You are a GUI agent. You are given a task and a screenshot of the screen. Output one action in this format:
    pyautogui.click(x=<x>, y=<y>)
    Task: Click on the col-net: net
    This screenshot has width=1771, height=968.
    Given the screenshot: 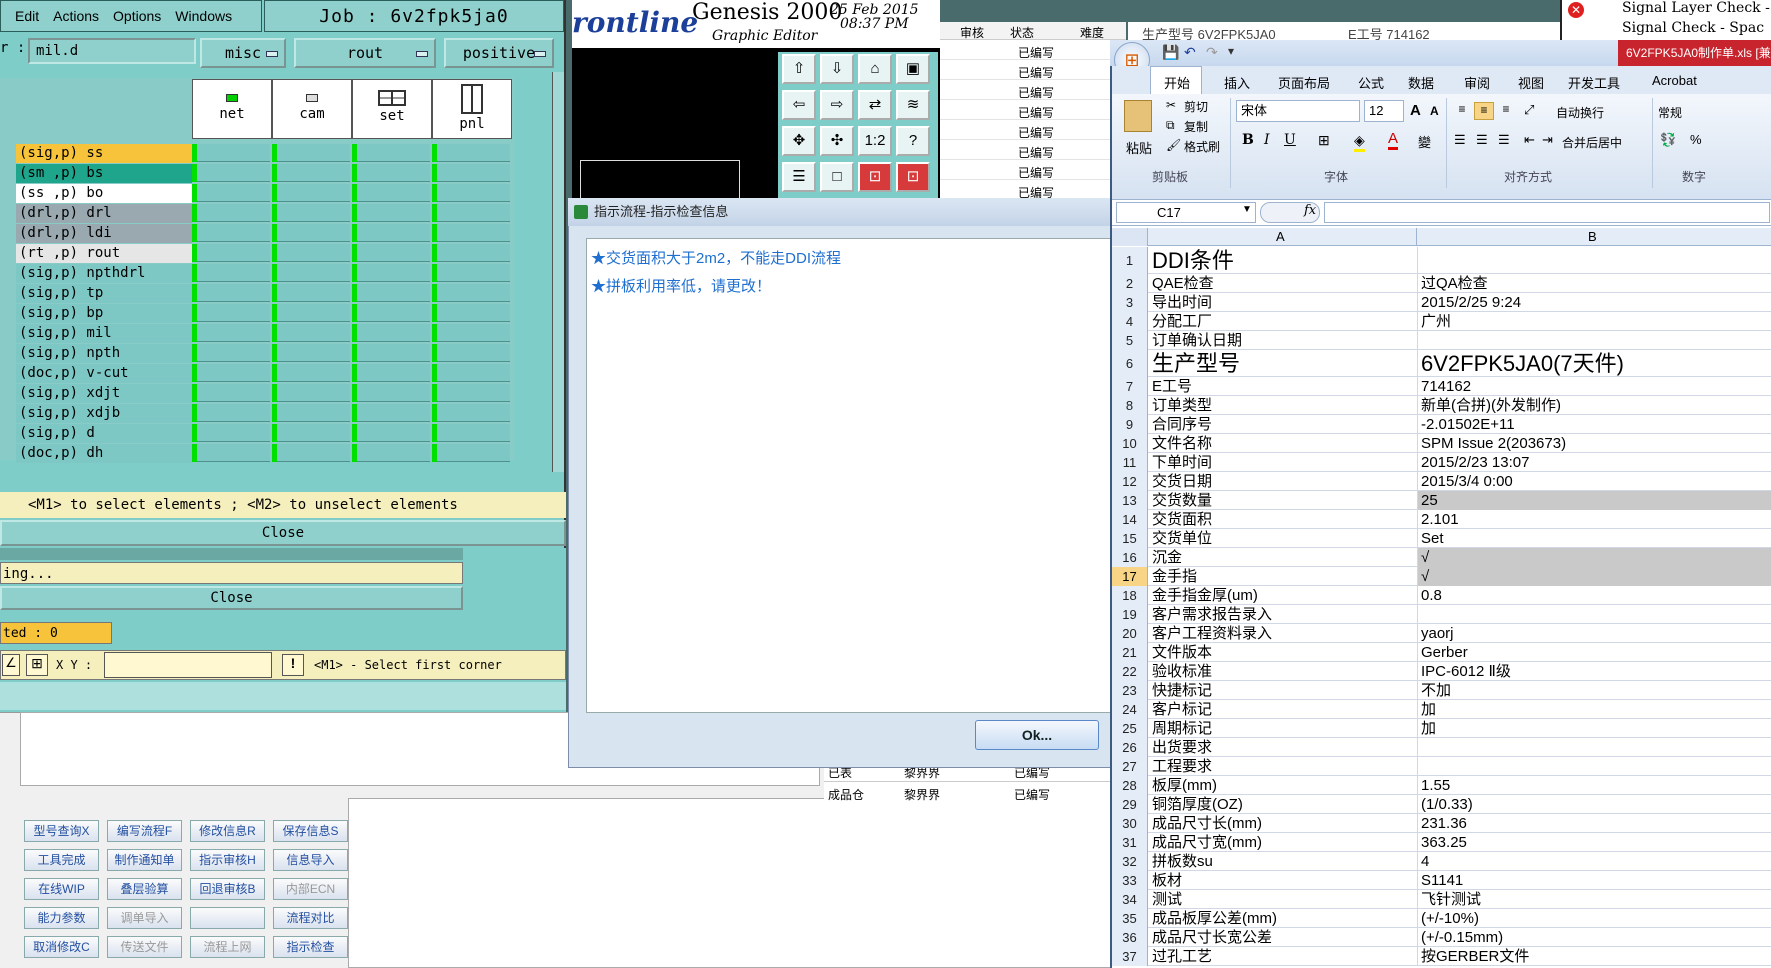 What is the action you would take?
    pyautogui.click(x=232, y=109)
    